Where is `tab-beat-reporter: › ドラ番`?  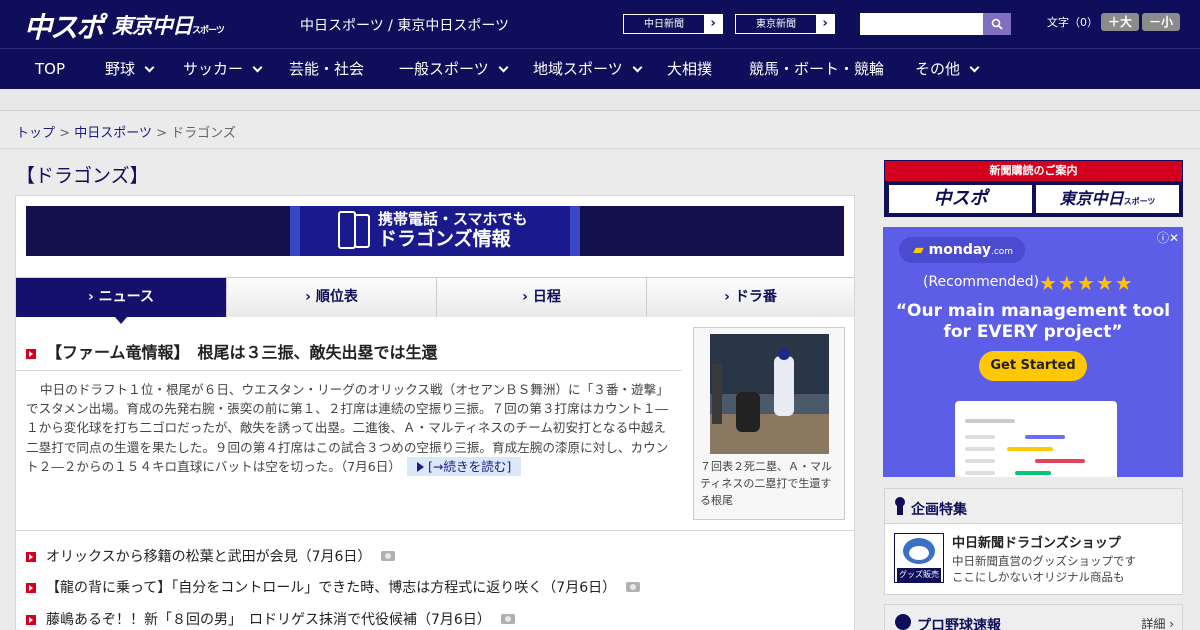
tab-beat-reporter: › ドラ番 is located at coordinates (750, 297).